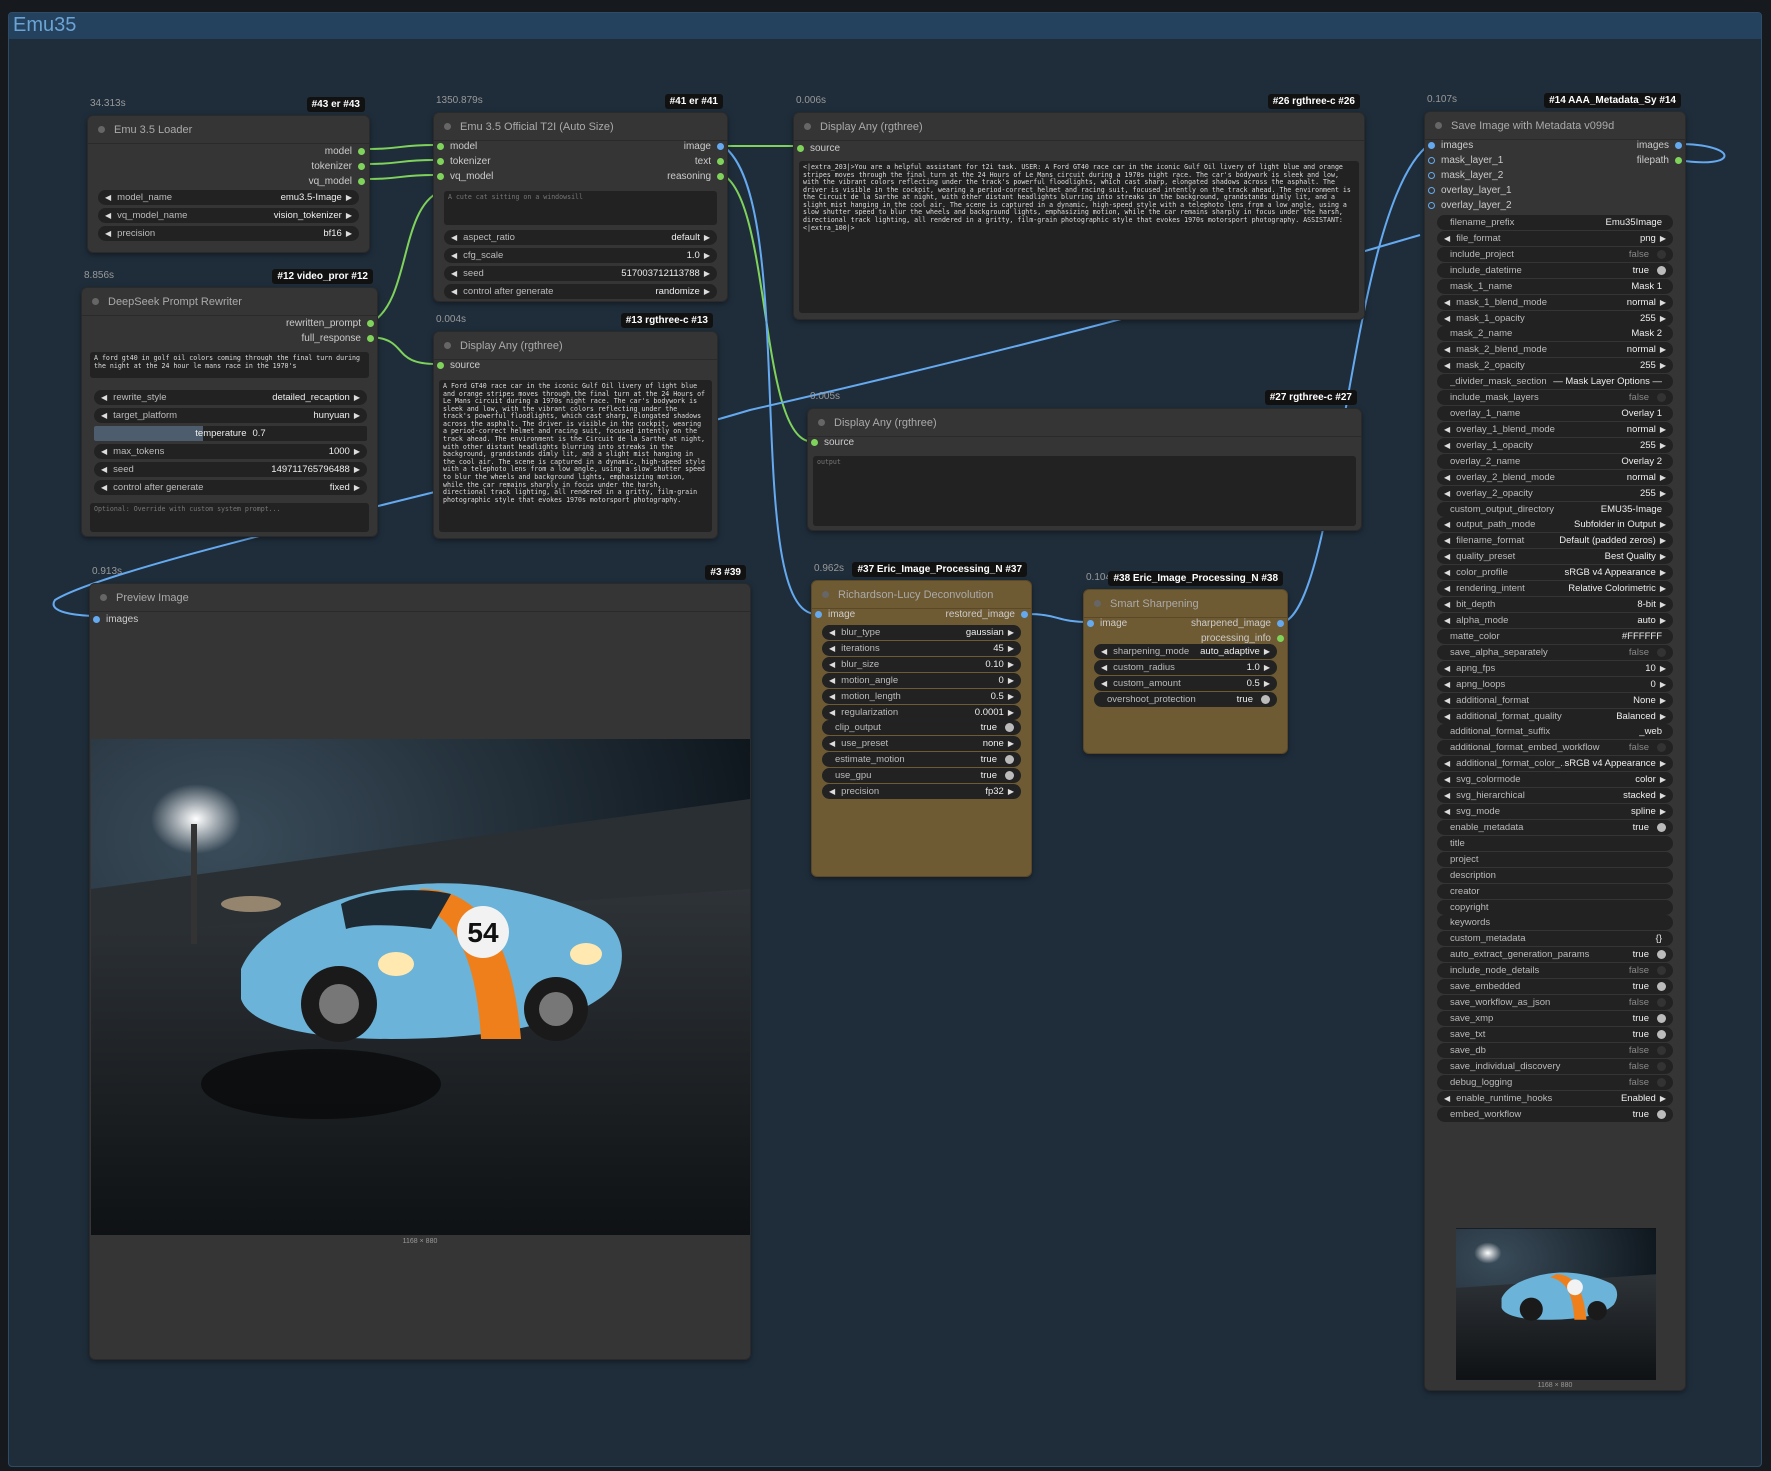 Image resolution: width=1771 pixels, height=1471 pixels. I want to click on display-output-text: output, so click(1084, 491).